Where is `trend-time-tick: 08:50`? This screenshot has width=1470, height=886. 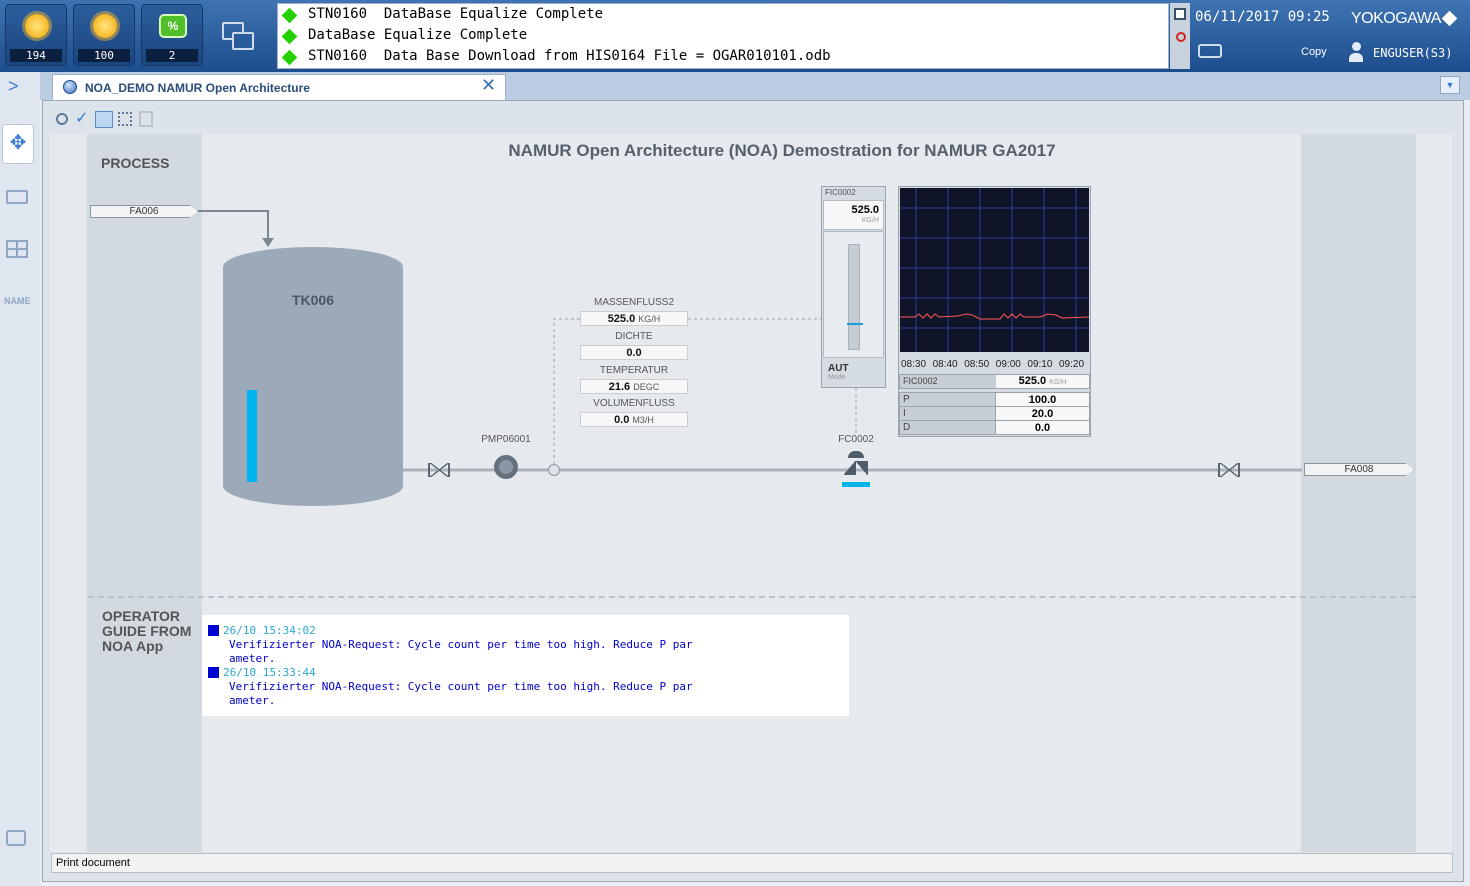 trend-time-tick: 08:50 is located at coordinates (977, 364).